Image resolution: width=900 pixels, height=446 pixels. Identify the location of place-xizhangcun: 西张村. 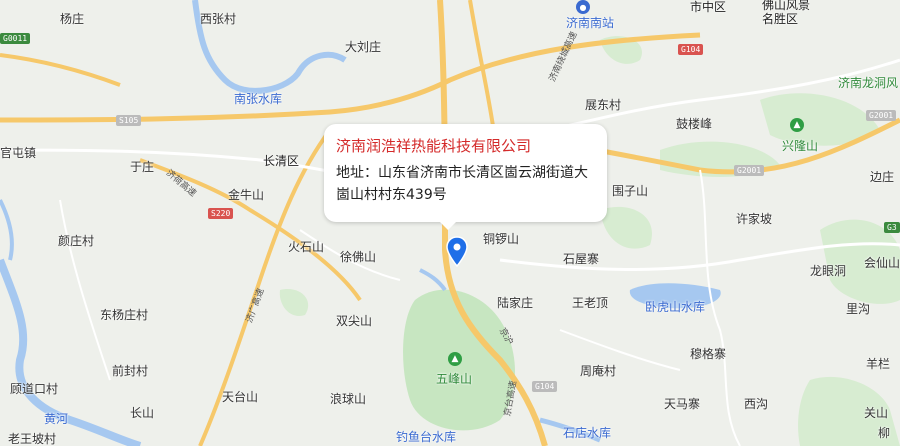
(218, 19).